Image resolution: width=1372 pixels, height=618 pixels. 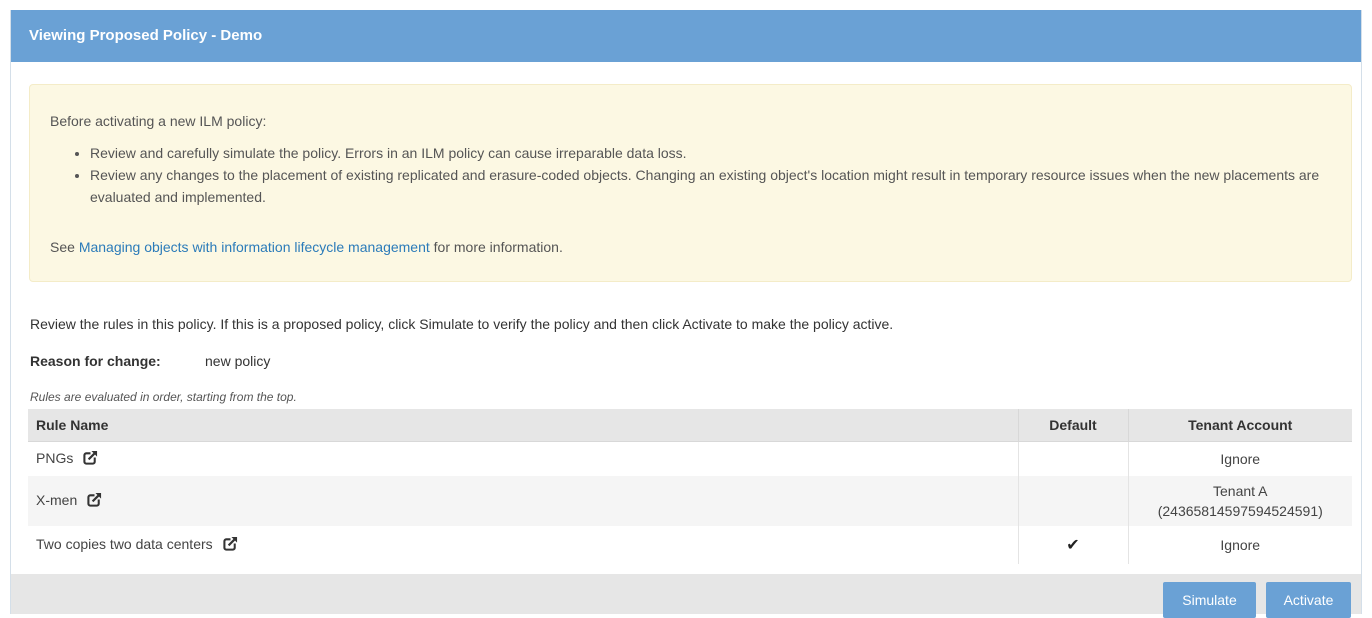 I want to click on check-icon: ✔, so click(x=1073, y=545).